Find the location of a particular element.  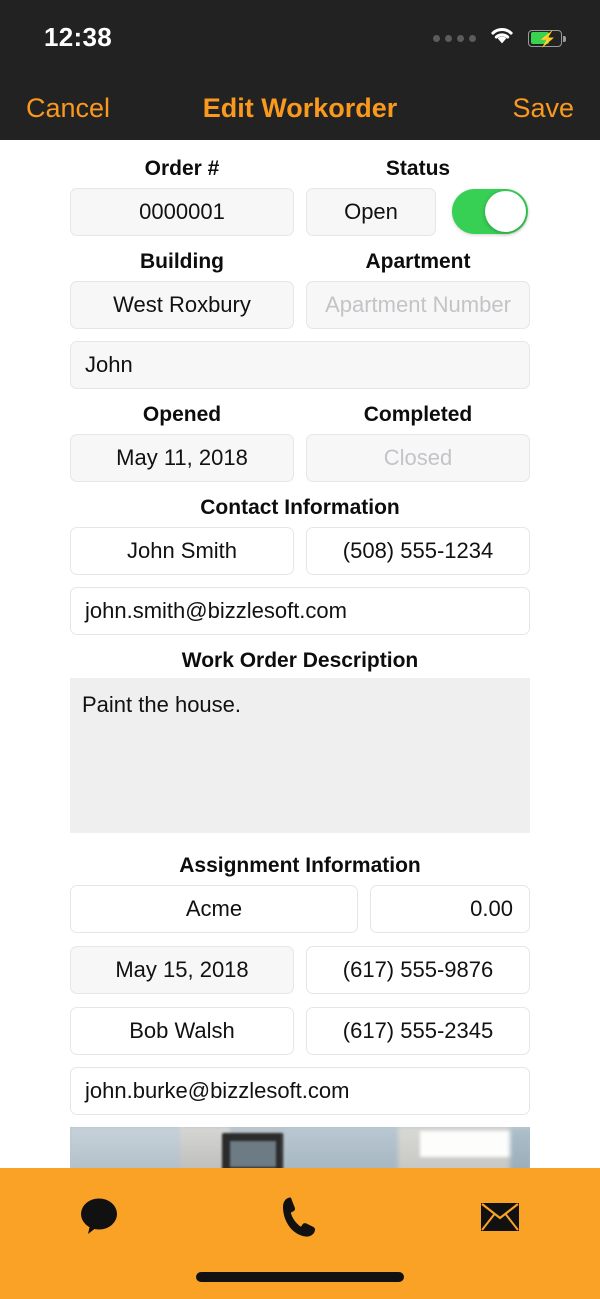

assignment-contact-name-field: Bob Walsh is located at coordinates (182, 1031).